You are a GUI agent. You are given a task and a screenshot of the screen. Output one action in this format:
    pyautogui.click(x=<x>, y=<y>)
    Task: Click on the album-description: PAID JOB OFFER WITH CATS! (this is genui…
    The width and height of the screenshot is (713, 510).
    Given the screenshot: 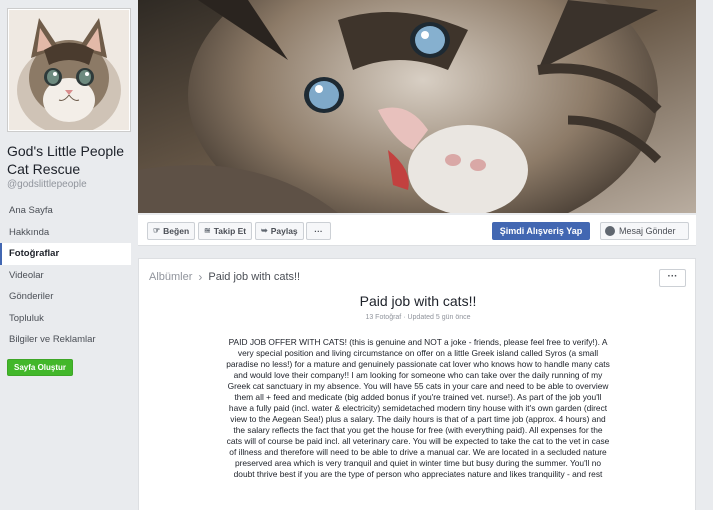 What is the action you would take?
    pyautogui.click(x=418, y=408)
    